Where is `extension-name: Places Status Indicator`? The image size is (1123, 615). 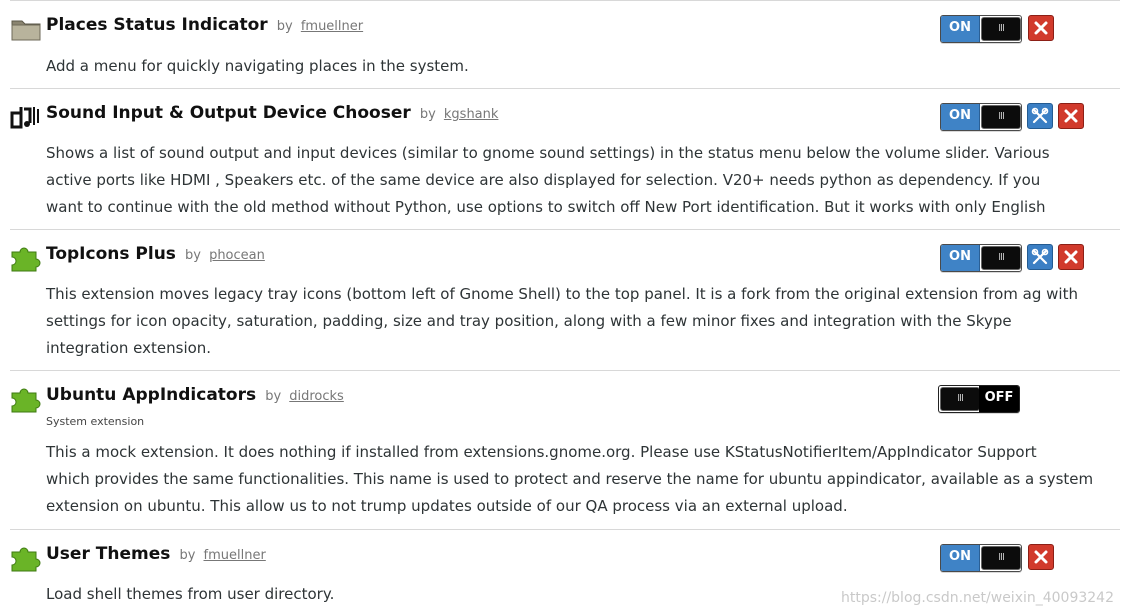 extension-name: Places Status Indicator is located at coordinates (157, 25).